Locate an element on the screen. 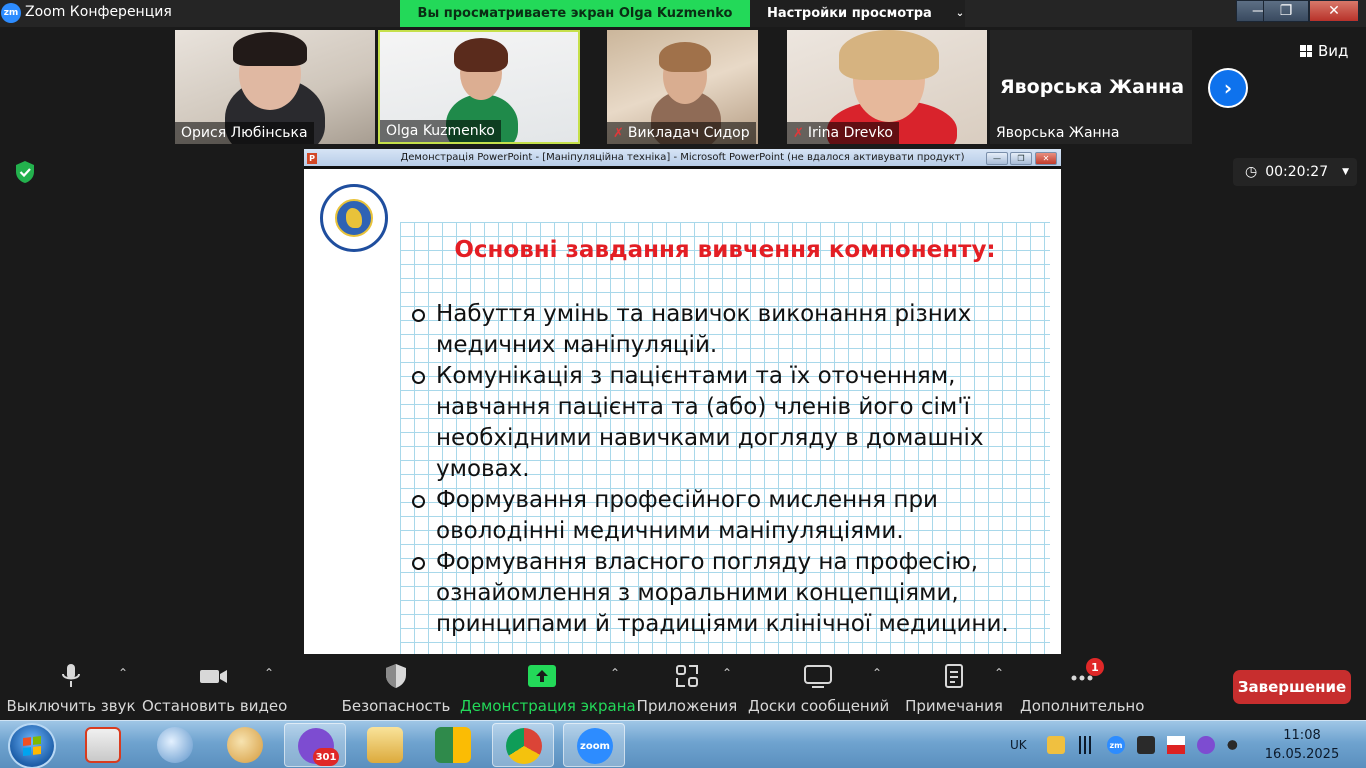 The height and width of the screenshot is (768, 1366). reader-app-icon is located at coordinates (103, 745).